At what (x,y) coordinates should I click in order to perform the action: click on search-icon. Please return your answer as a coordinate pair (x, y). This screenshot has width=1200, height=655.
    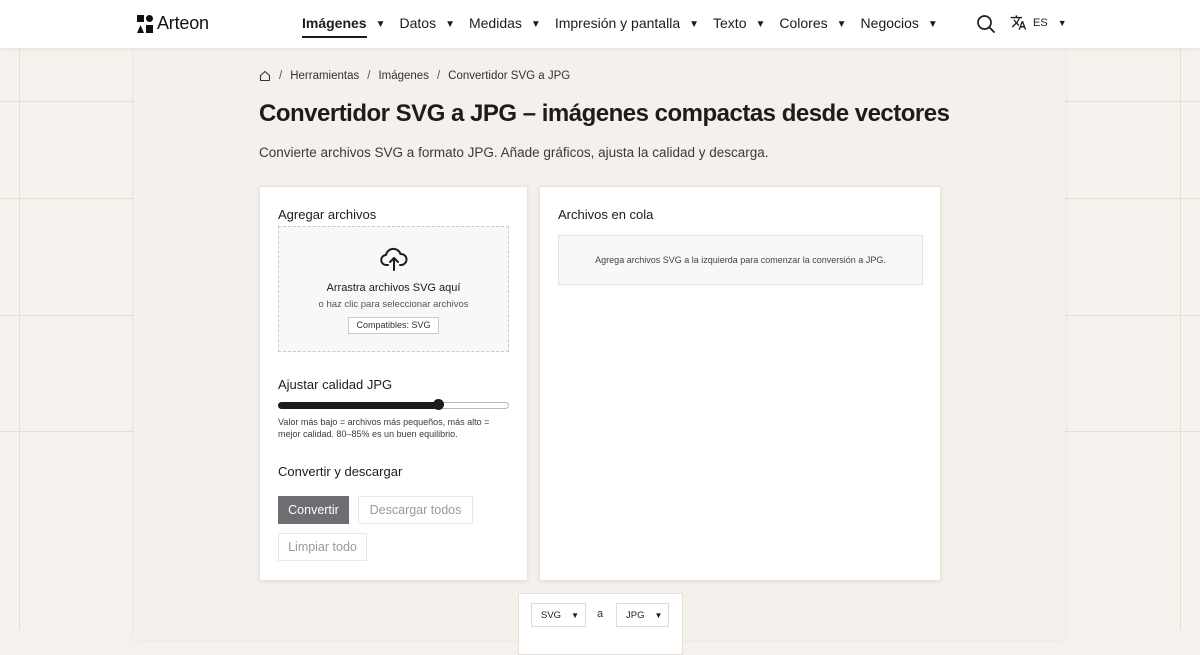
    Looking at the image, I should click on (986, 24).